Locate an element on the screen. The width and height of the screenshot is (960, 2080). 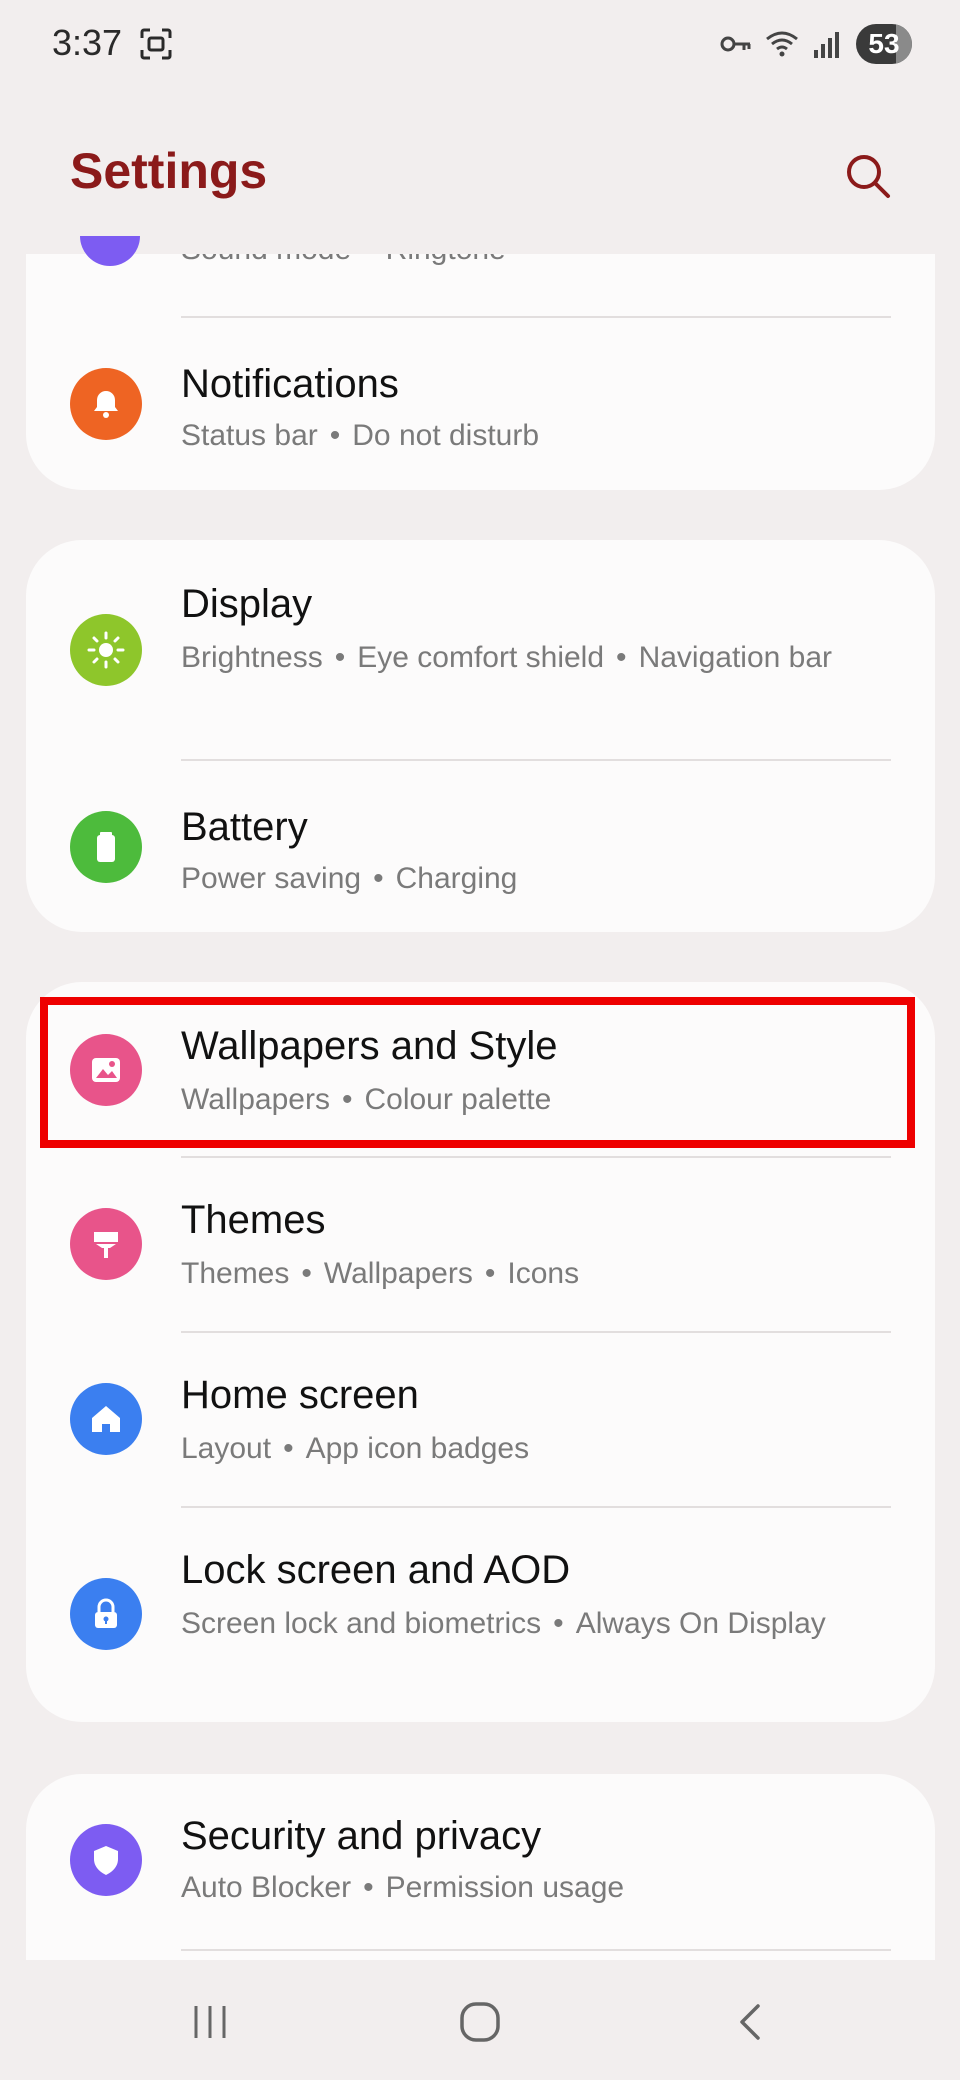
vpn-key-icon is located at coordinates (735, 44).